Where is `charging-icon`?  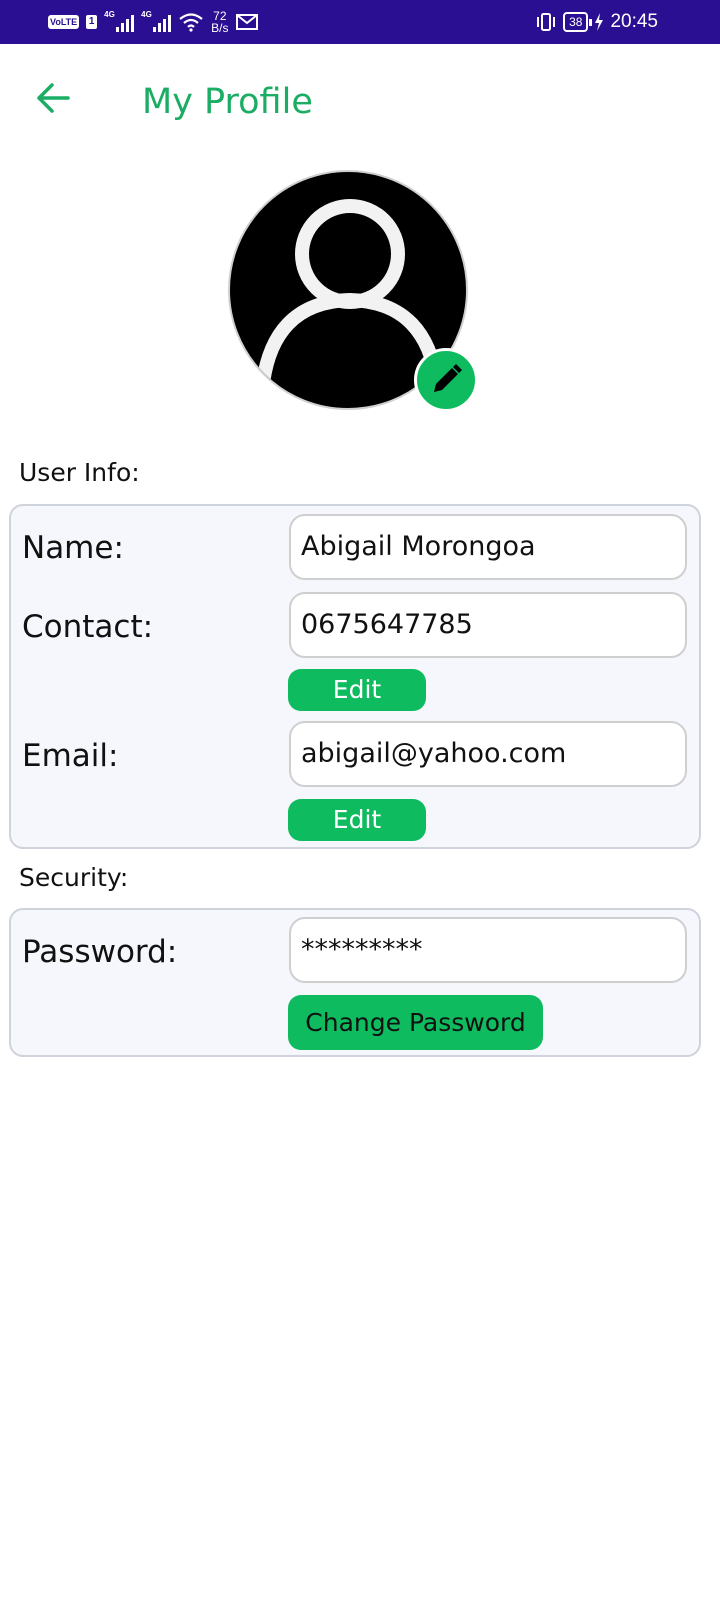 charging-icon is located at coordinates (599, 22).